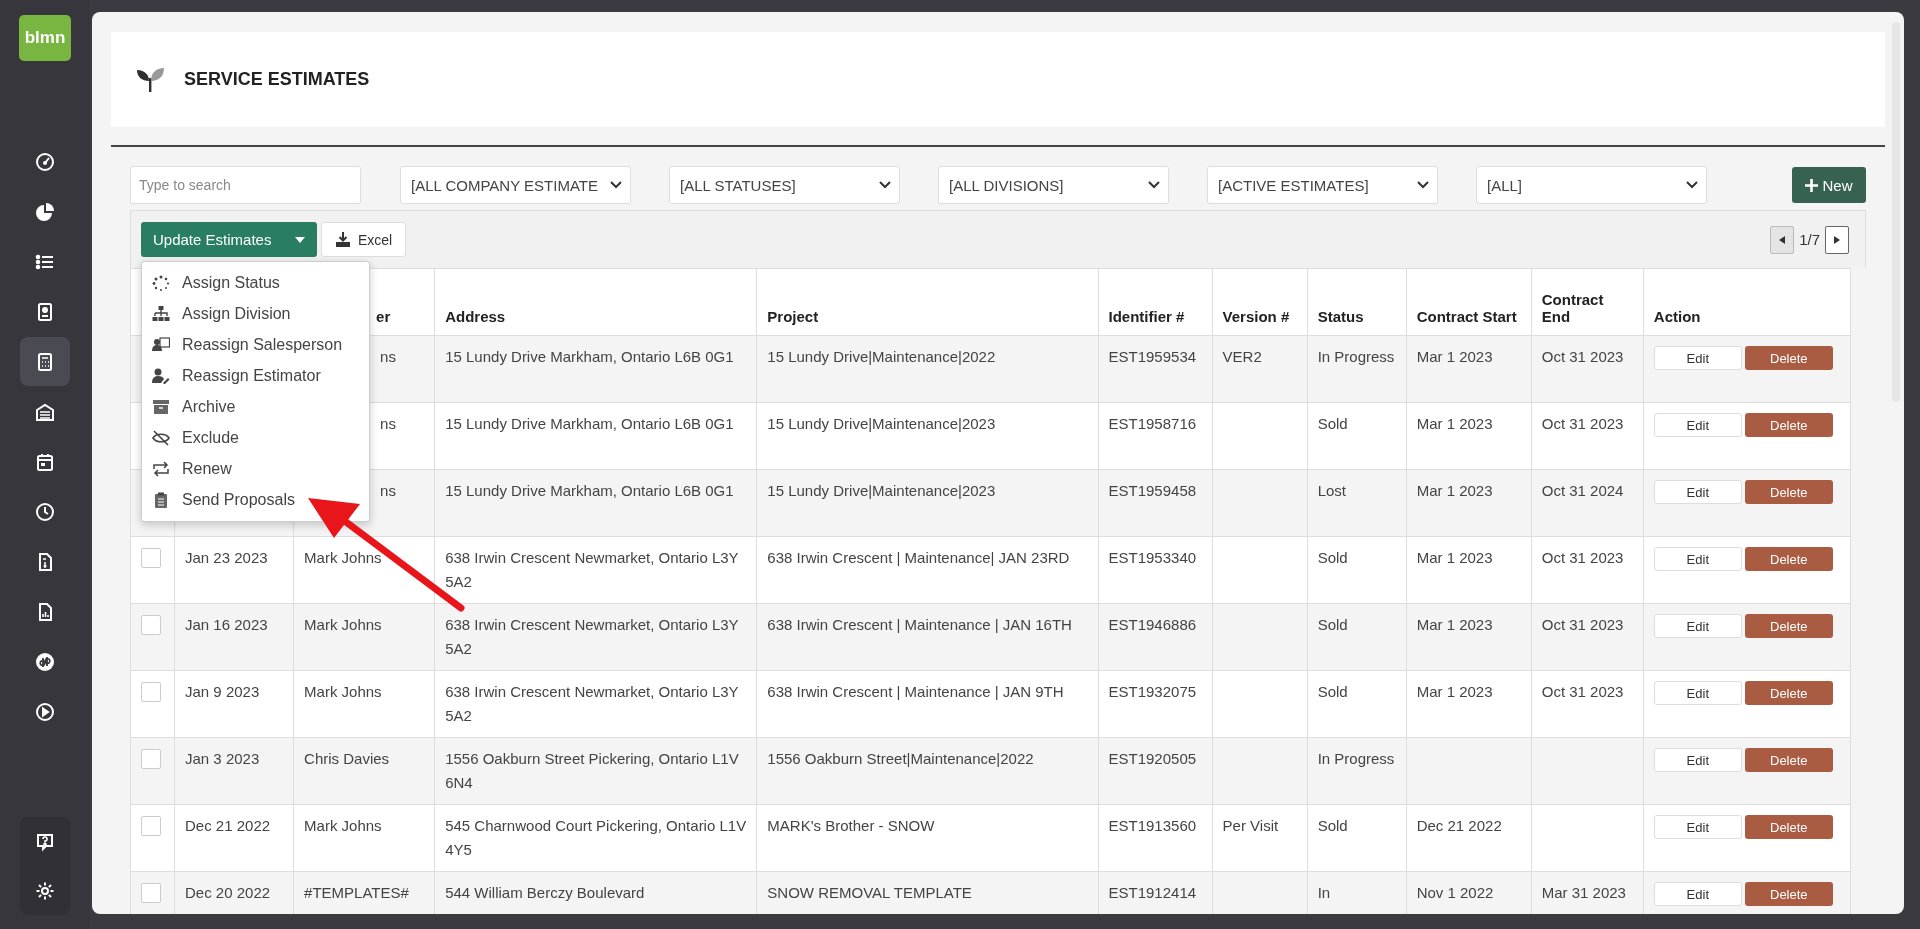 The width and height of the screenshot is (1920, 929). Describe the element at coordinates (851, 825) in the screenshot. I see `table-cell: MARK's Brother - SNOW` at that location.